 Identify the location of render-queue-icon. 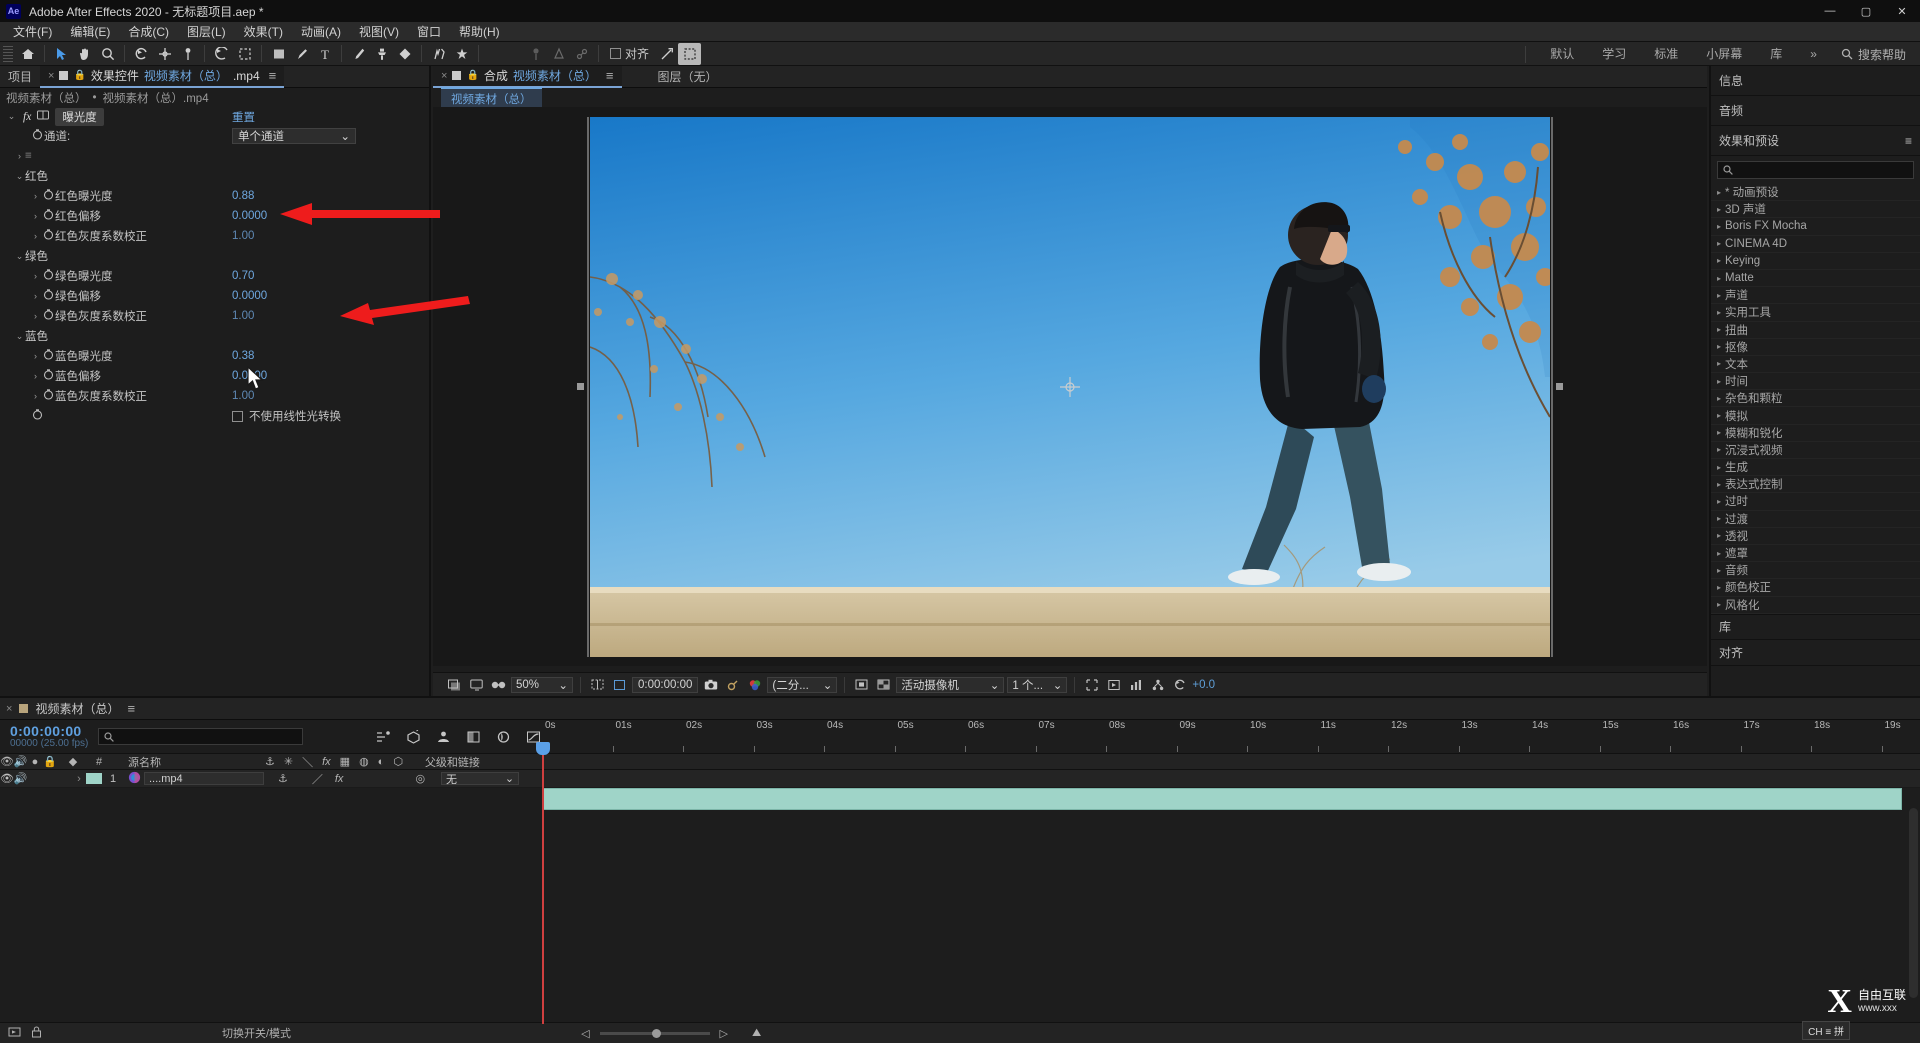
(14, 1033).